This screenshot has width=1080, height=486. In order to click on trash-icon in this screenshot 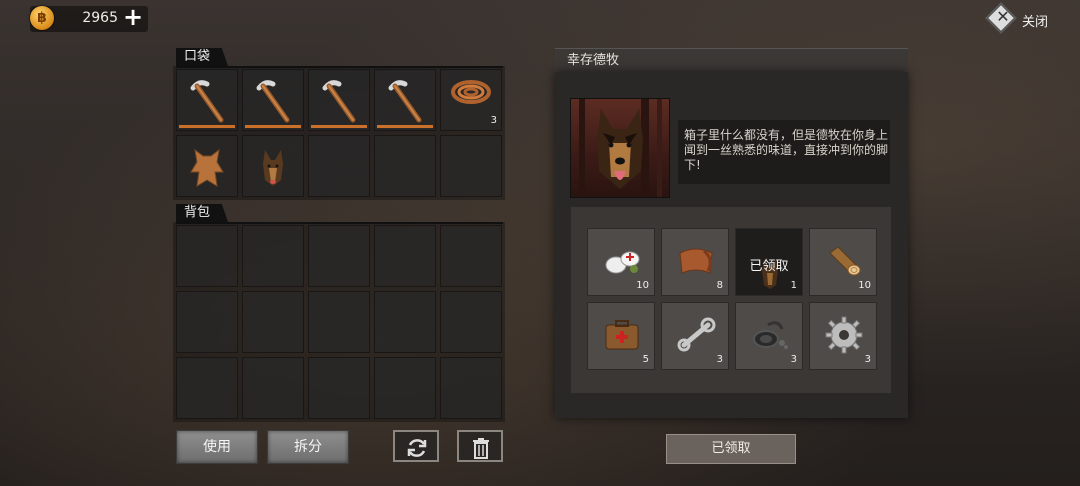, I will do `click(481, 448)`.